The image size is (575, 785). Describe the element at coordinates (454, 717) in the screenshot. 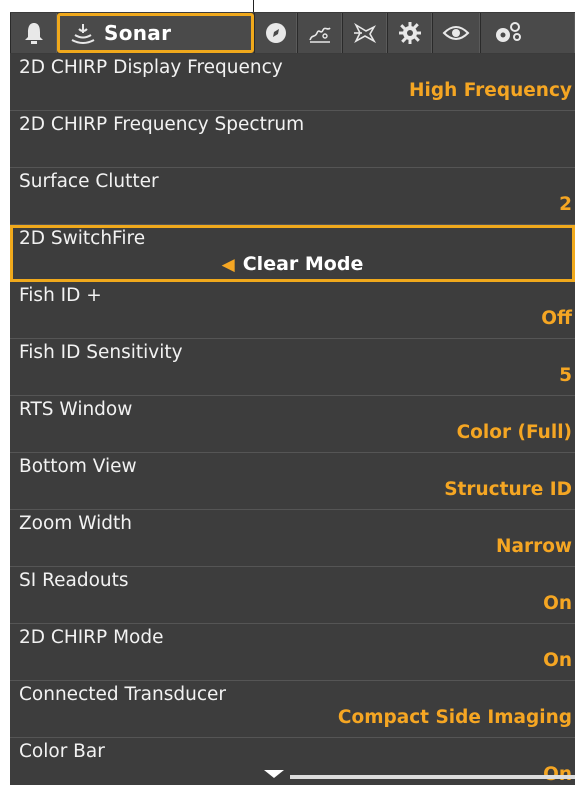

I see `row-value: Compact Side Imaging` at that location.